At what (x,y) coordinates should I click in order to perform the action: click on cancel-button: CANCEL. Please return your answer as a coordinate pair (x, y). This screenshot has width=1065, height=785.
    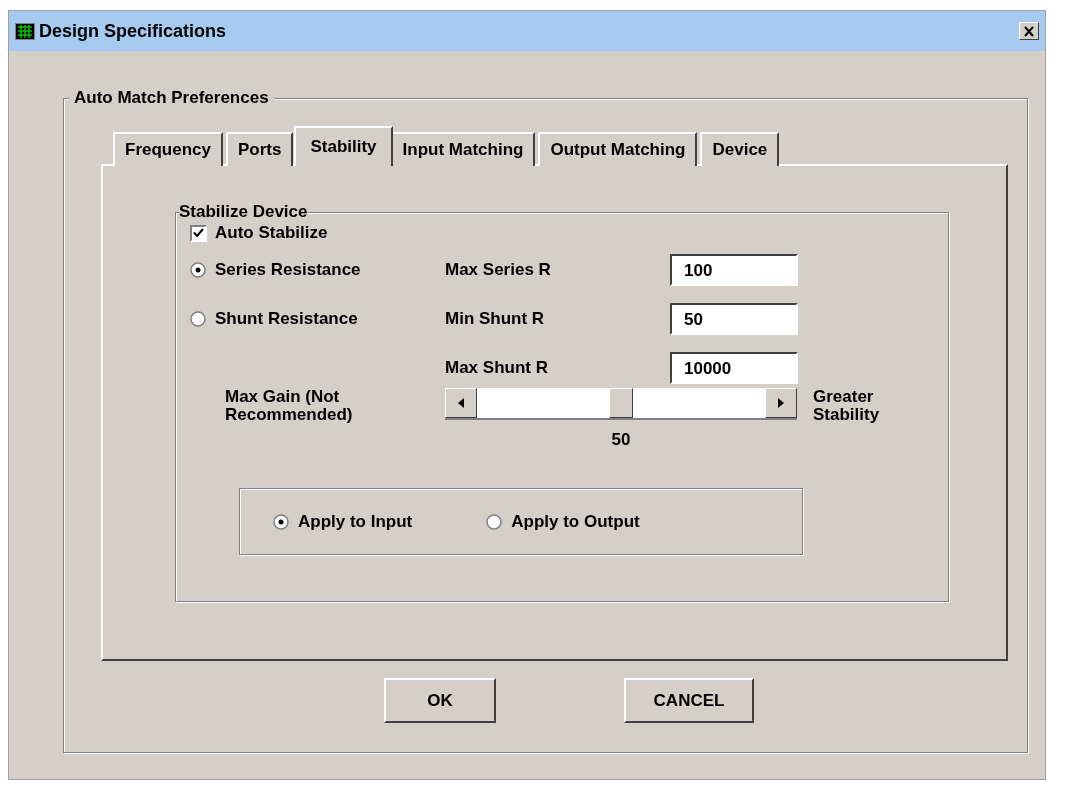
    Looking at the image, I should click on (689, 700).